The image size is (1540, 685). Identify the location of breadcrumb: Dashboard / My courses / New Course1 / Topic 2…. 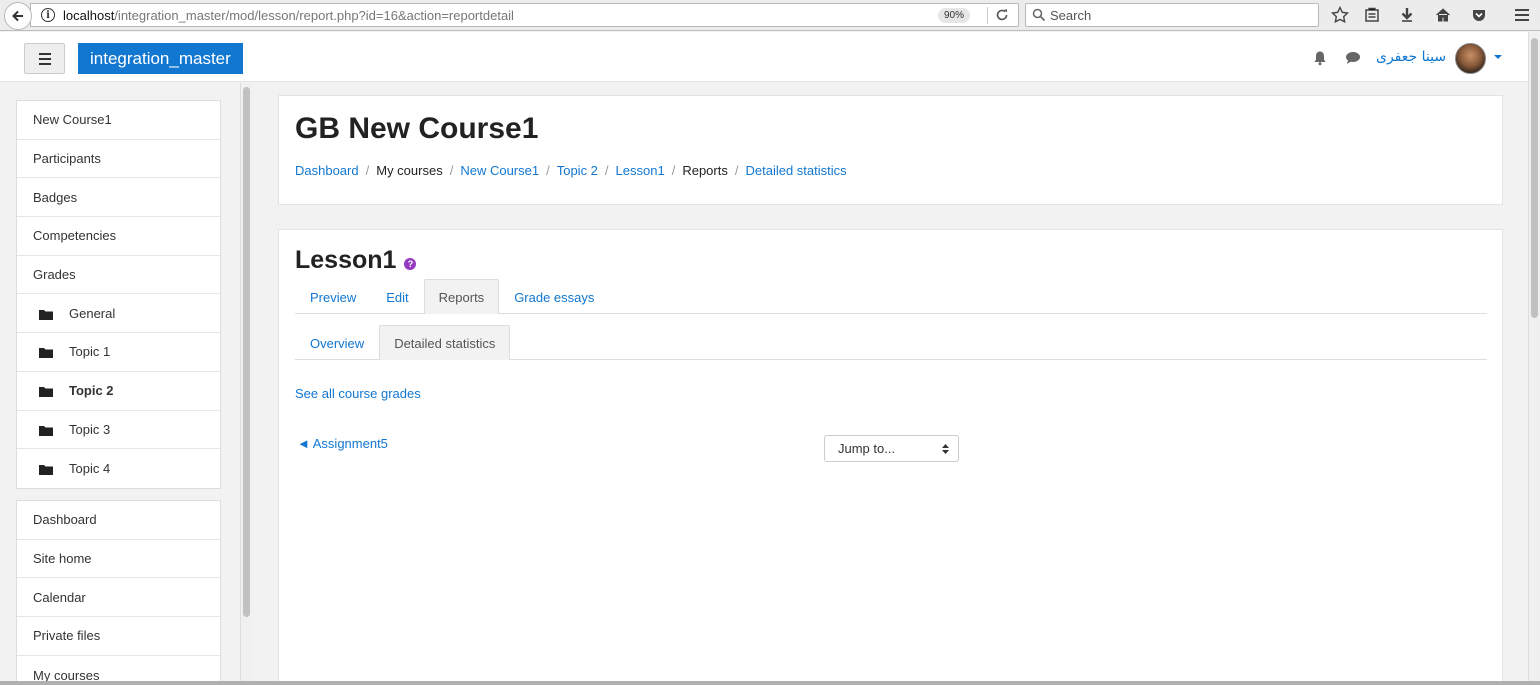
(571, 170).